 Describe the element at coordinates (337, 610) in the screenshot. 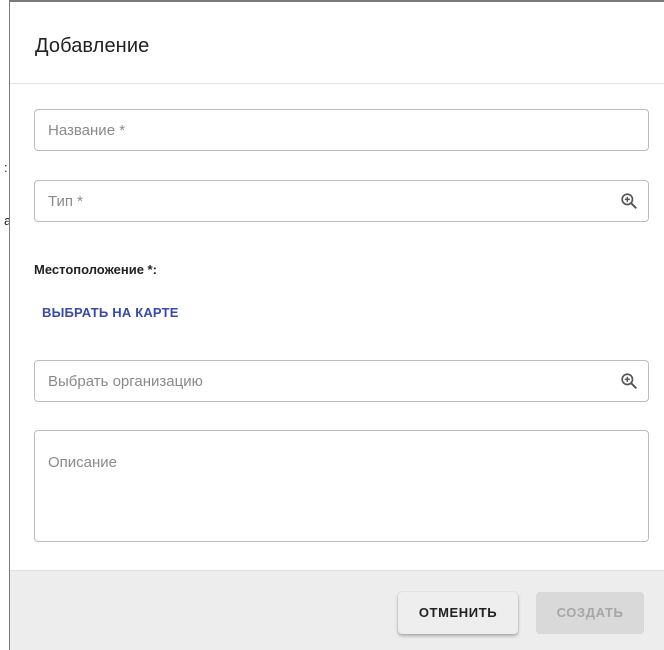

I see `dialog-footer: ОТМЕНИТЬ СОЗДАТЬ` at that location.